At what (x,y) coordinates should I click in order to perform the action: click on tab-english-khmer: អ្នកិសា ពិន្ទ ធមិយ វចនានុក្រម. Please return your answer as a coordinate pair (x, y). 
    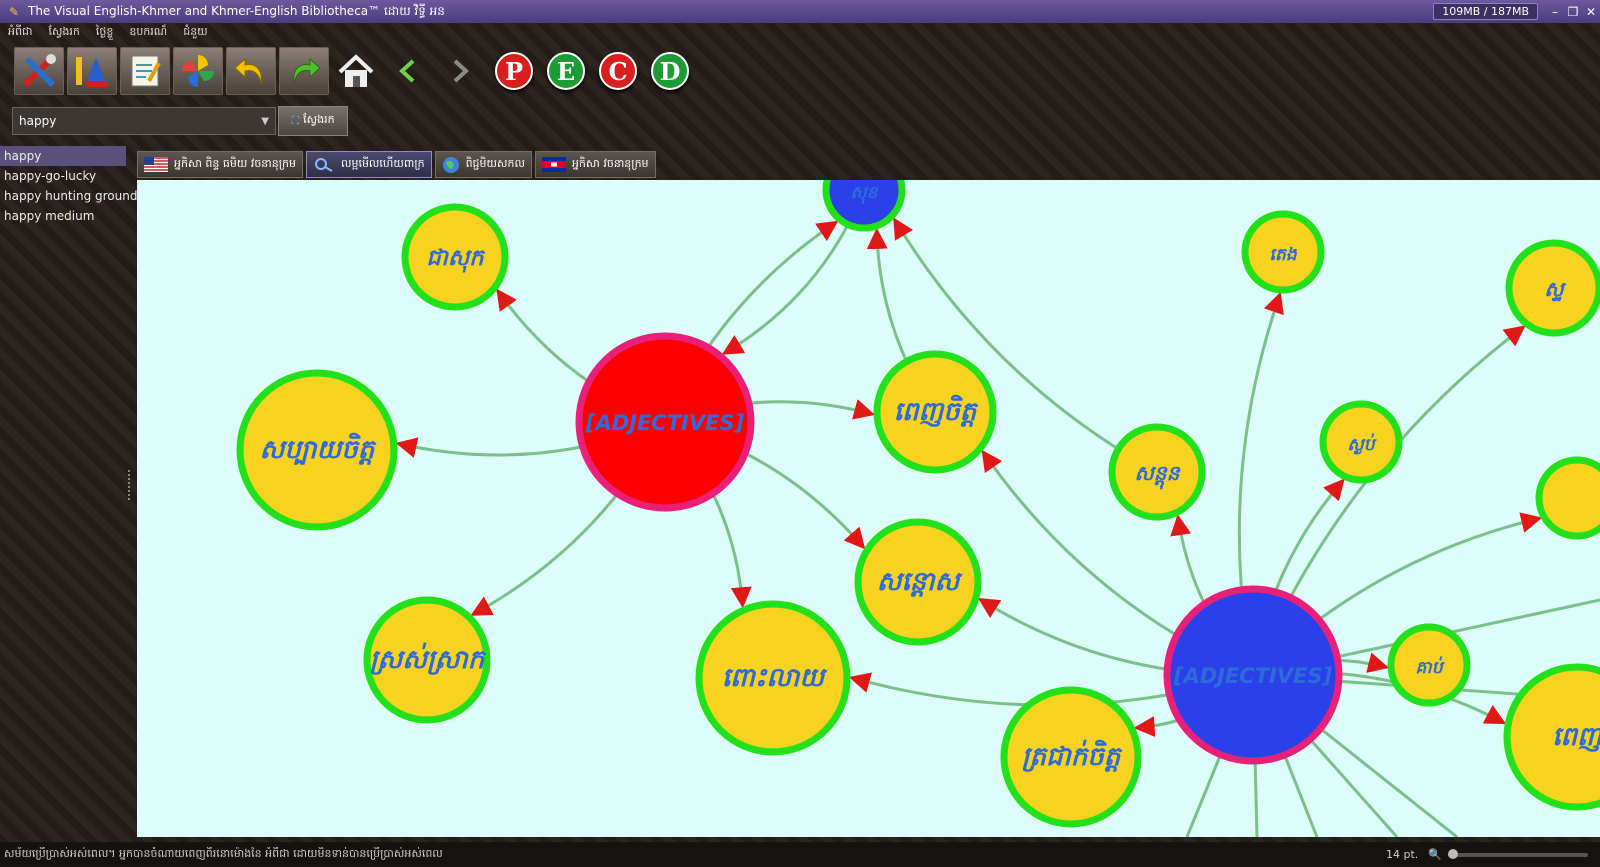
    Looking at the image, I should click on (220, 164).